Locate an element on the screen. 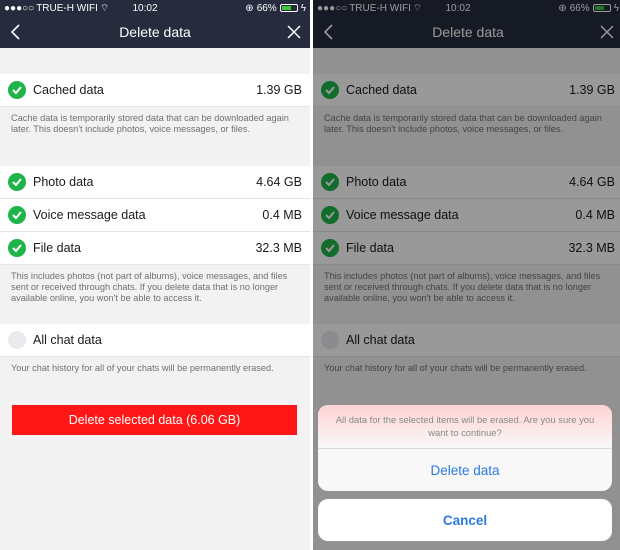 The image size is (620, 550). status-right: ⊕ 66% ϟ is located at coordinates (251, 8).